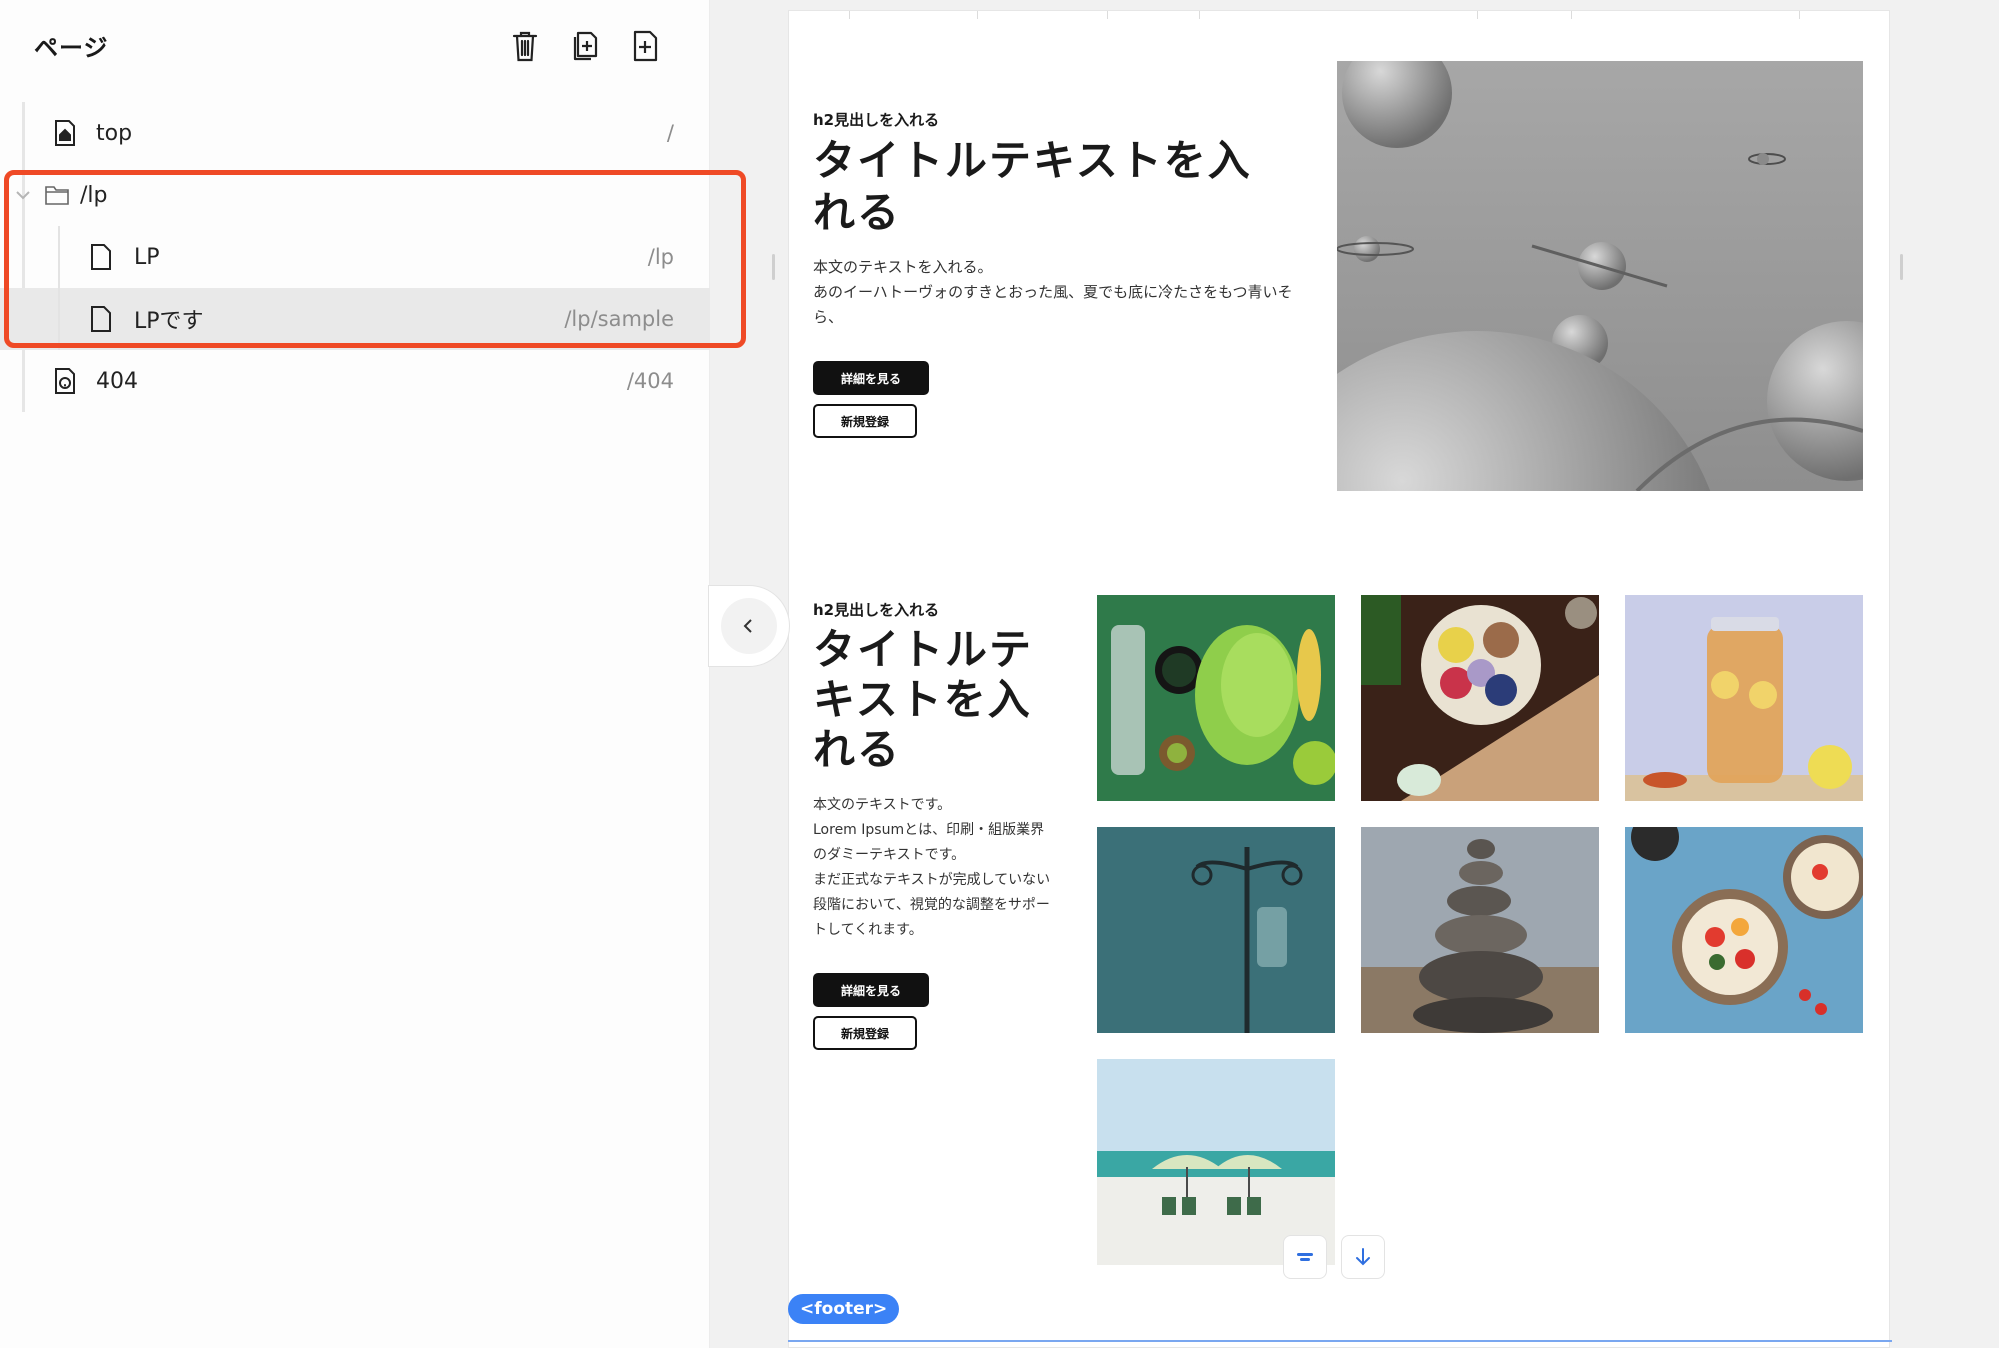 This screenshot has height=1348, width=1999. Describe the element at coordinates (865, 1033) in the screenshot. I see `section2-register-button: 新規登録` at that location.